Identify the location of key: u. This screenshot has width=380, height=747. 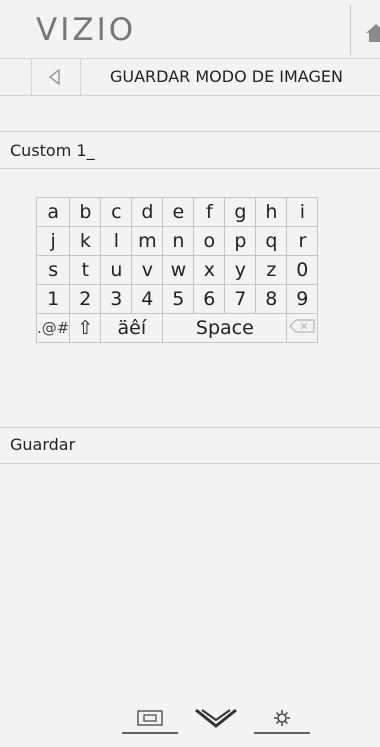
(116, 270).